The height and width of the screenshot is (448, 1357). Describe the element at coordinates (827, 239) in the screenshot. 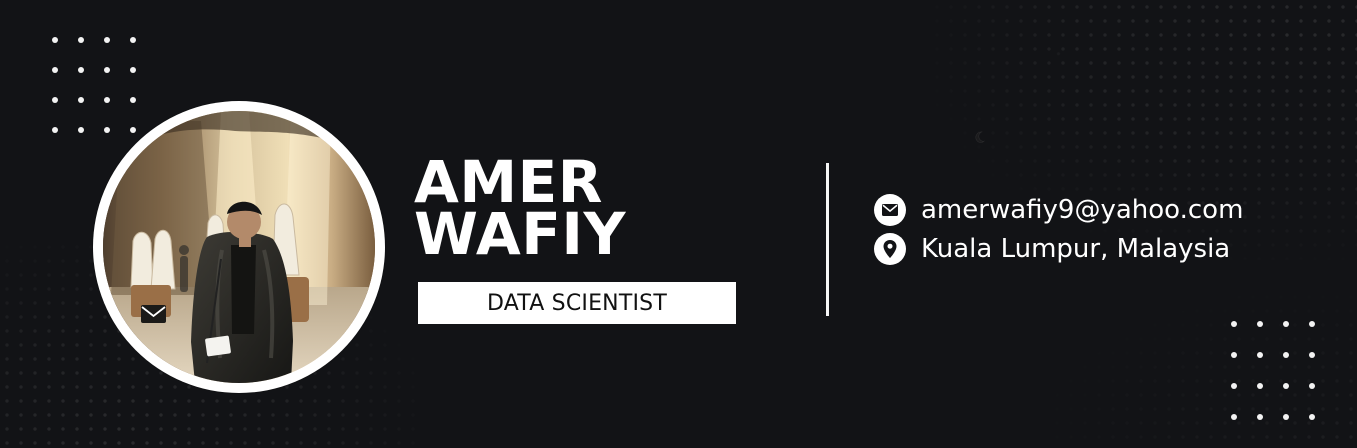

I see `vertical-divider` at that location.